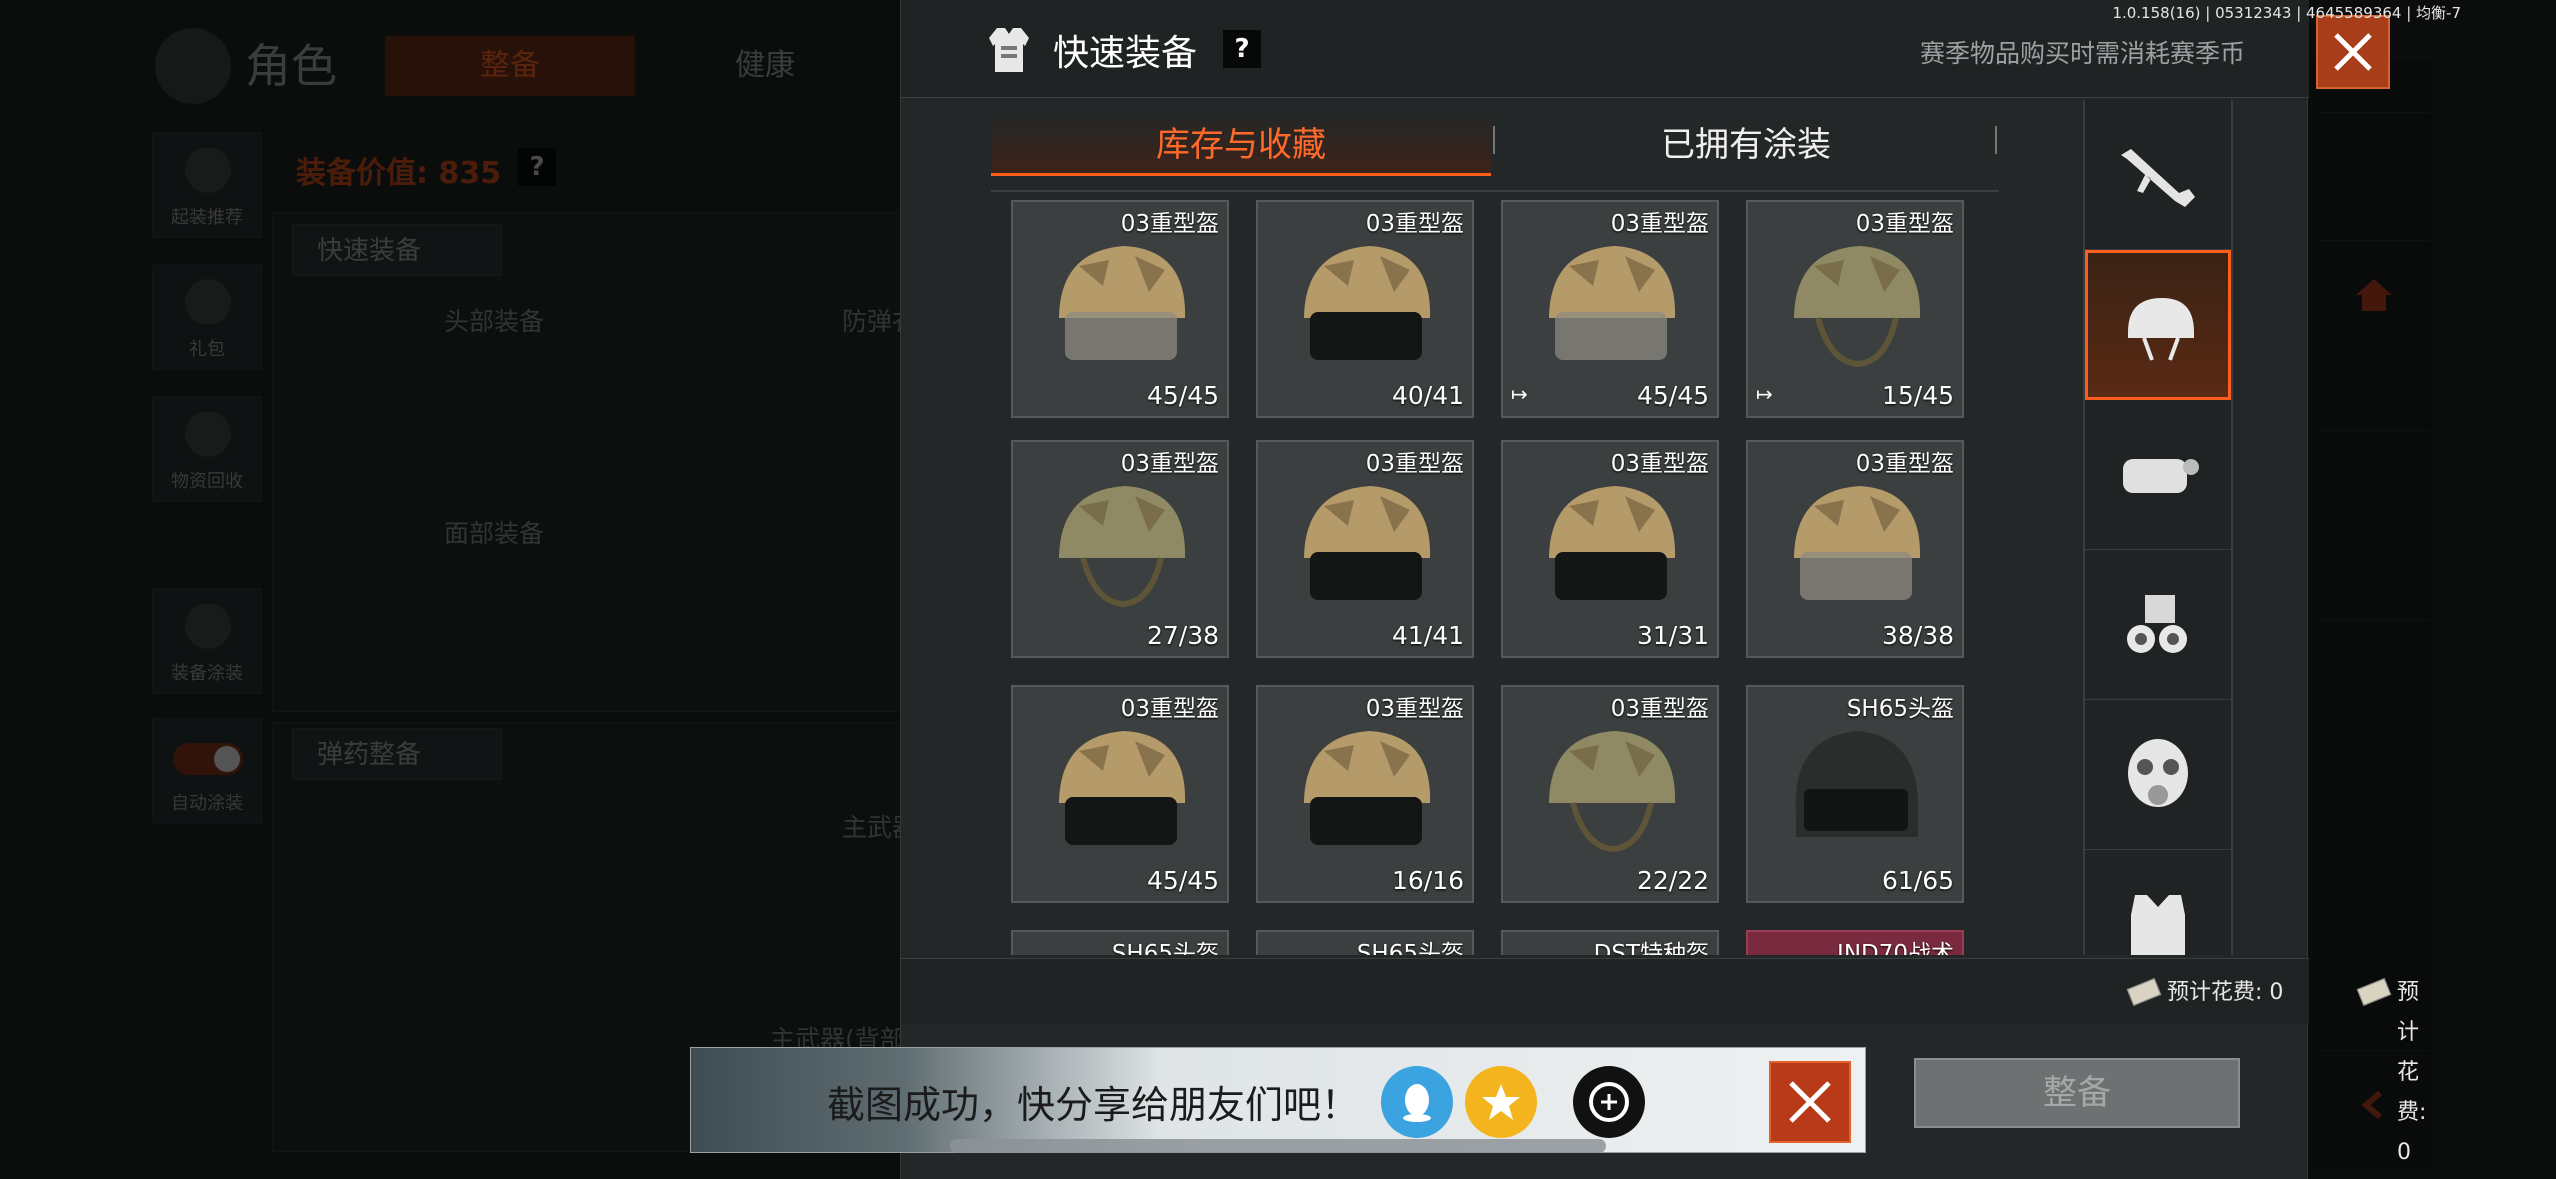 The image size is (2556, 1179). Describe the element at coordinates (2158, 175) in the screenshot. I see `category-rifle` at that location.